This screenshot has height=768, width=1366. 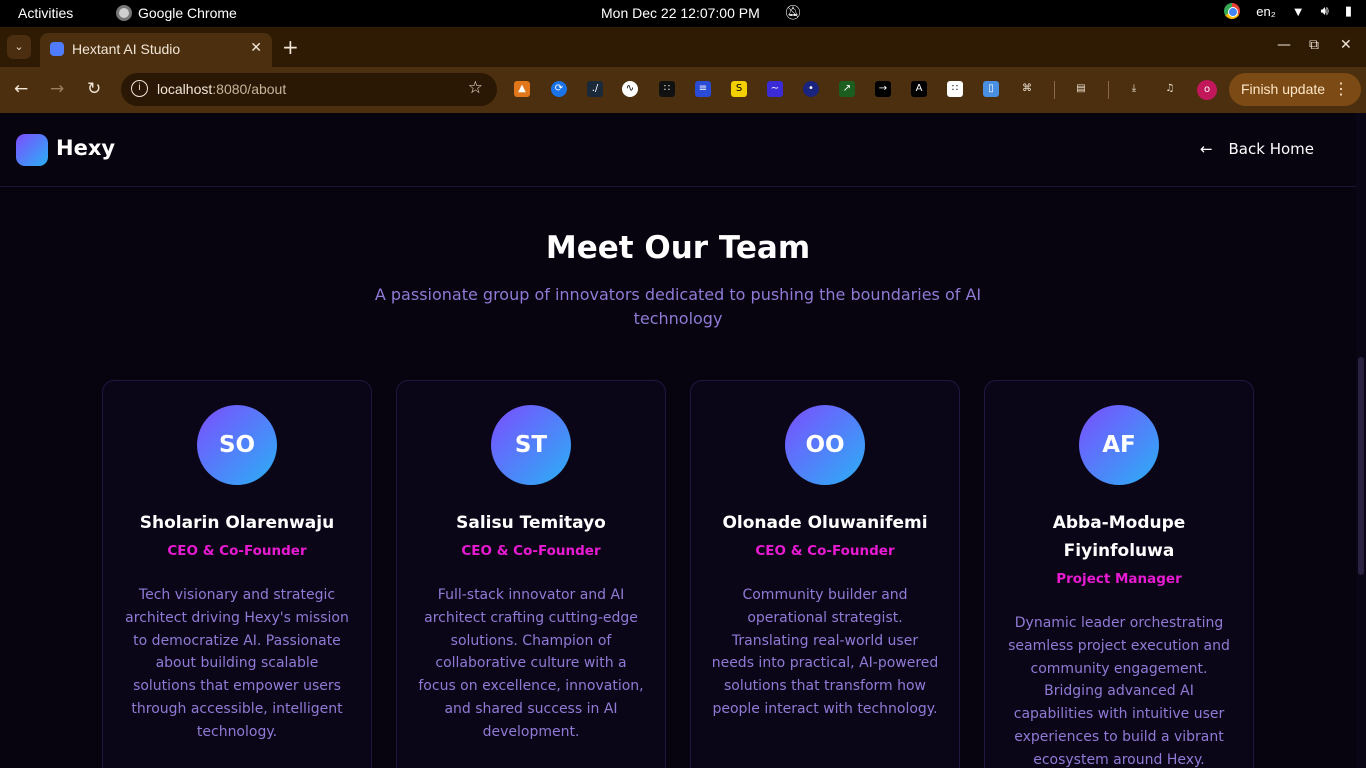 I want to click on site-info-icon: i, so click(x=139, y=88).